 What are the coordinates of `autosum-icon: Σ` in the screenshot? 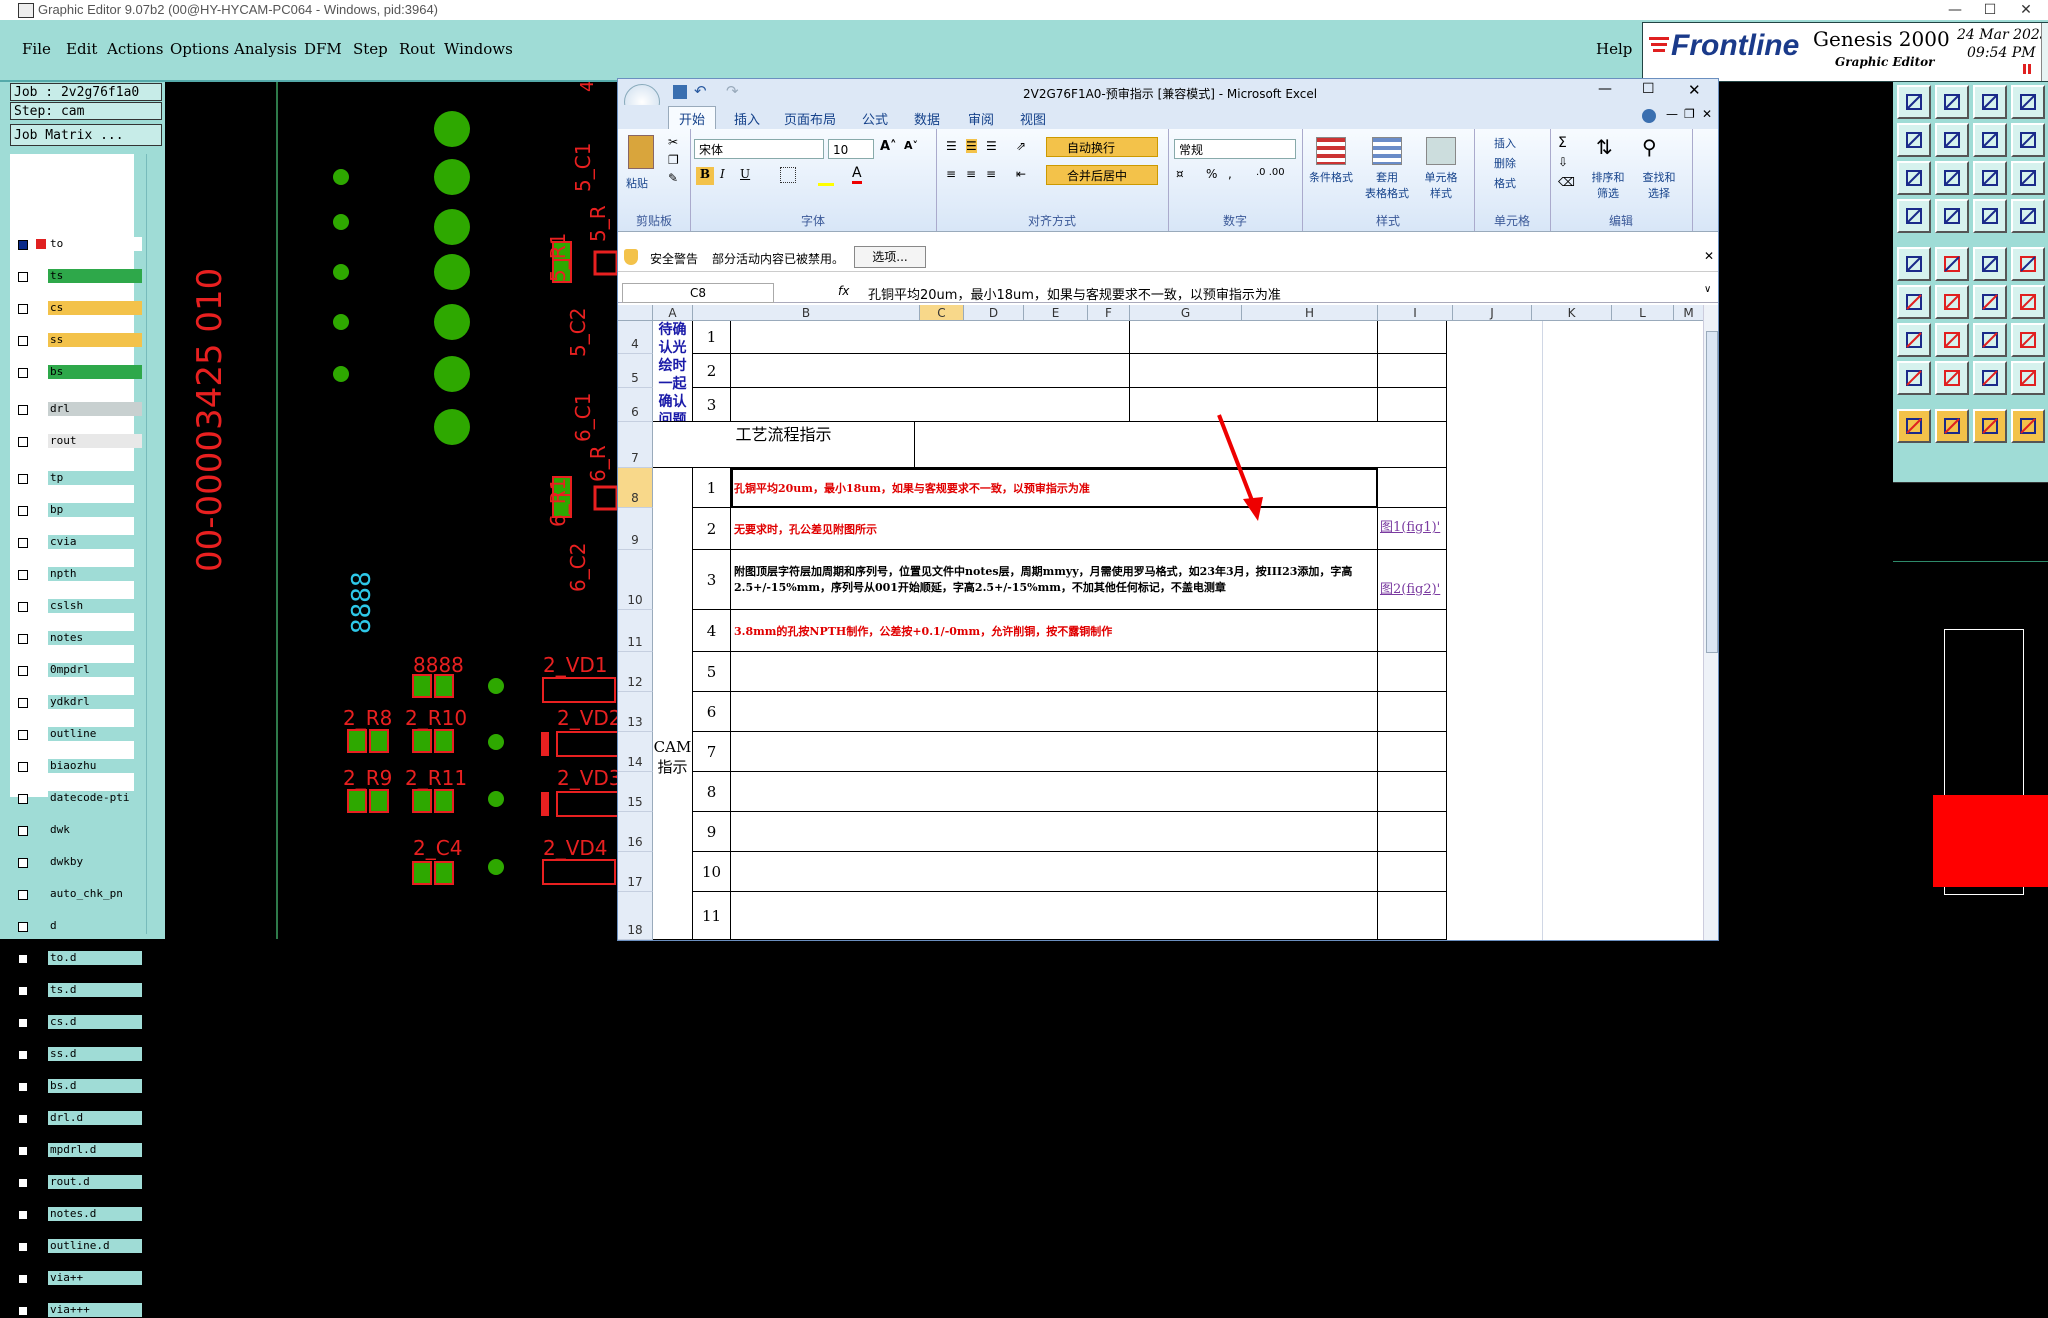 It's located at (1562, 143).